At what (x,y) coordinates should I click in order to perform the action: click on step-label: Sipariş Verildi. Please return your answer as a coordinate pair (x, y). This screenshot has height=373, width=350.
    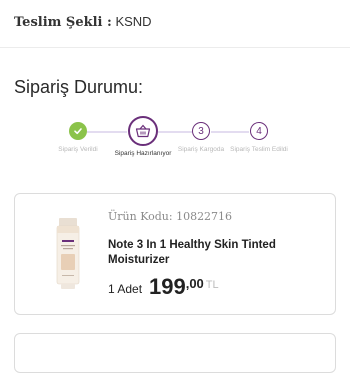
    Looking at the image, I should click on (78, 149).